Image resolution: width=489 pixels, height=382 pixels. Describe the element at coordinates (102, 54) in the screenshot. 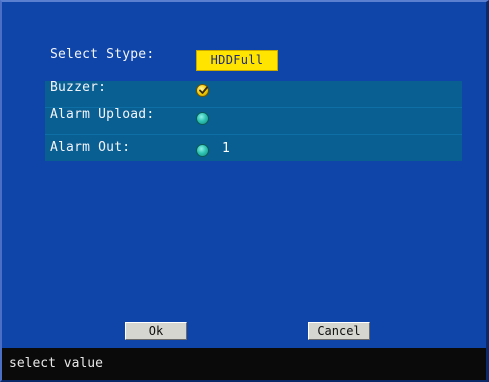

I see `select-type-label: Select Stype:` at that location.